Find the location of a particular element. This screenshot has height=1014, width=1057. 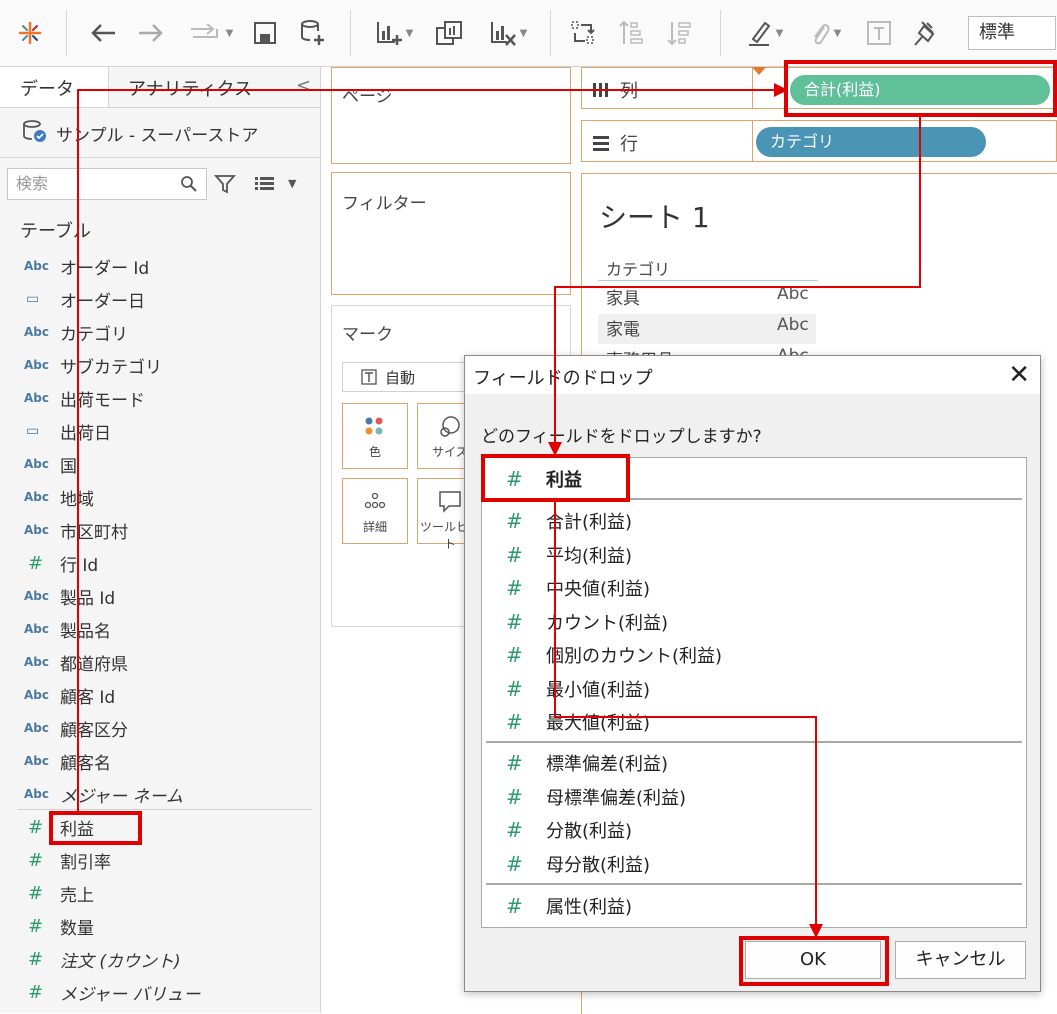

field-option-label: 最小値(利益) is located at coordinates (598, 690).